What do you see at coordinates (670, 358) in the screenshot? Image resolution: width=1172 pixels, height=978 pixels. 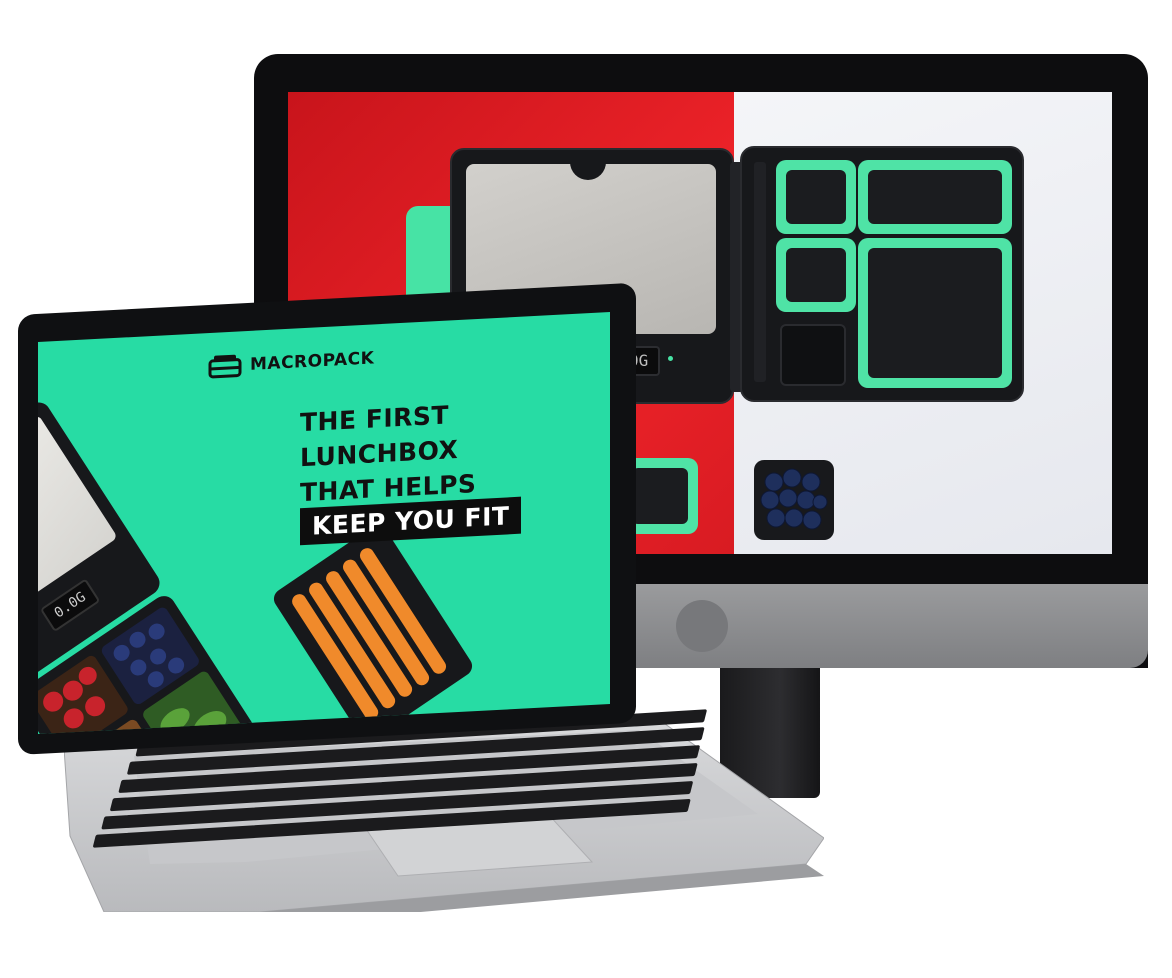 I see `status-led` at bounding box center [670, 358].